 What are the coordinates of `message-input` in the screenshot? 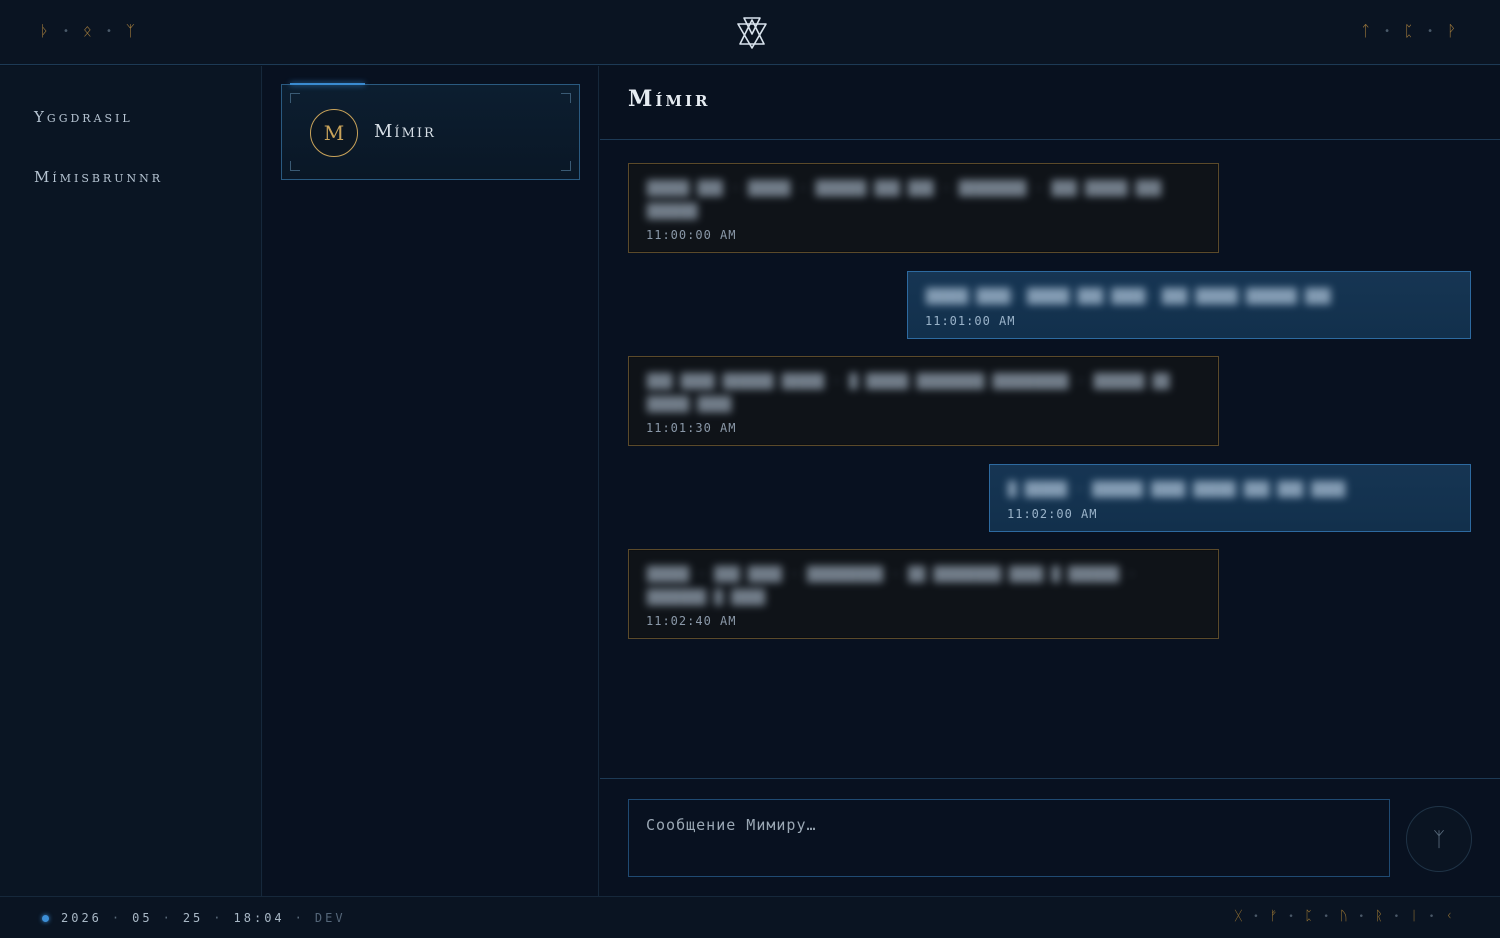 It's located at (1009, 838).